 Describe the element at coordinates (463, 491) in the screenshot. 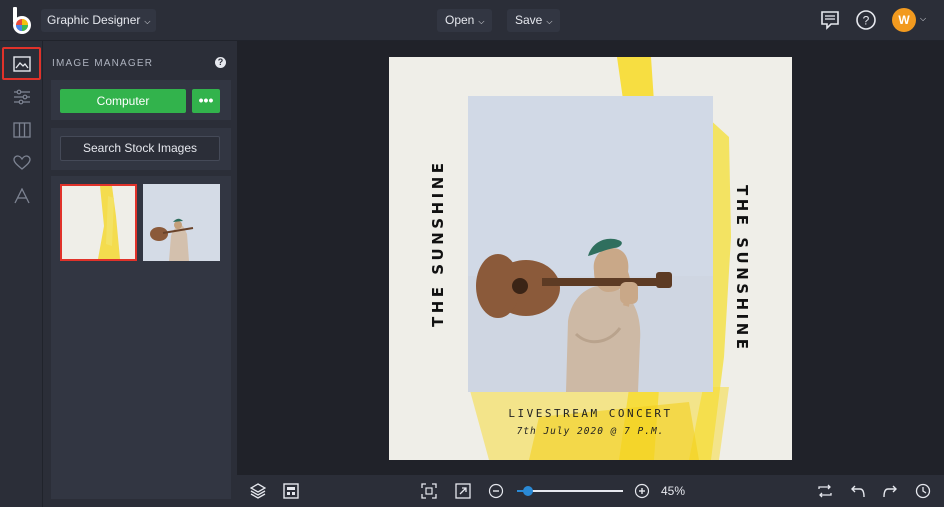

I see `expand-icon` at that location.